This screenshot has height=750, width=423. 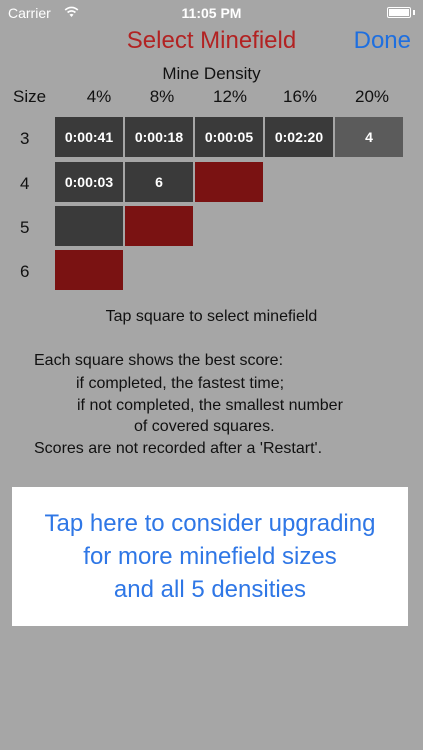 What do you see at coordinates (25, 138) in the screenshot?
I see `row-label-size-3: 3` at bounding box center [25, 138].